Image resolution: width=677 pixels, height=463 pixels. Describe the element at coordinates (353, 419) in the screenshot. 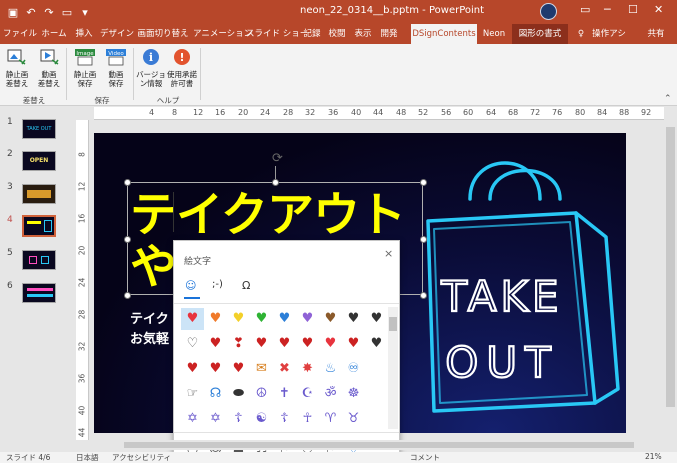

I see `emoji-cell: ♉` at that location.